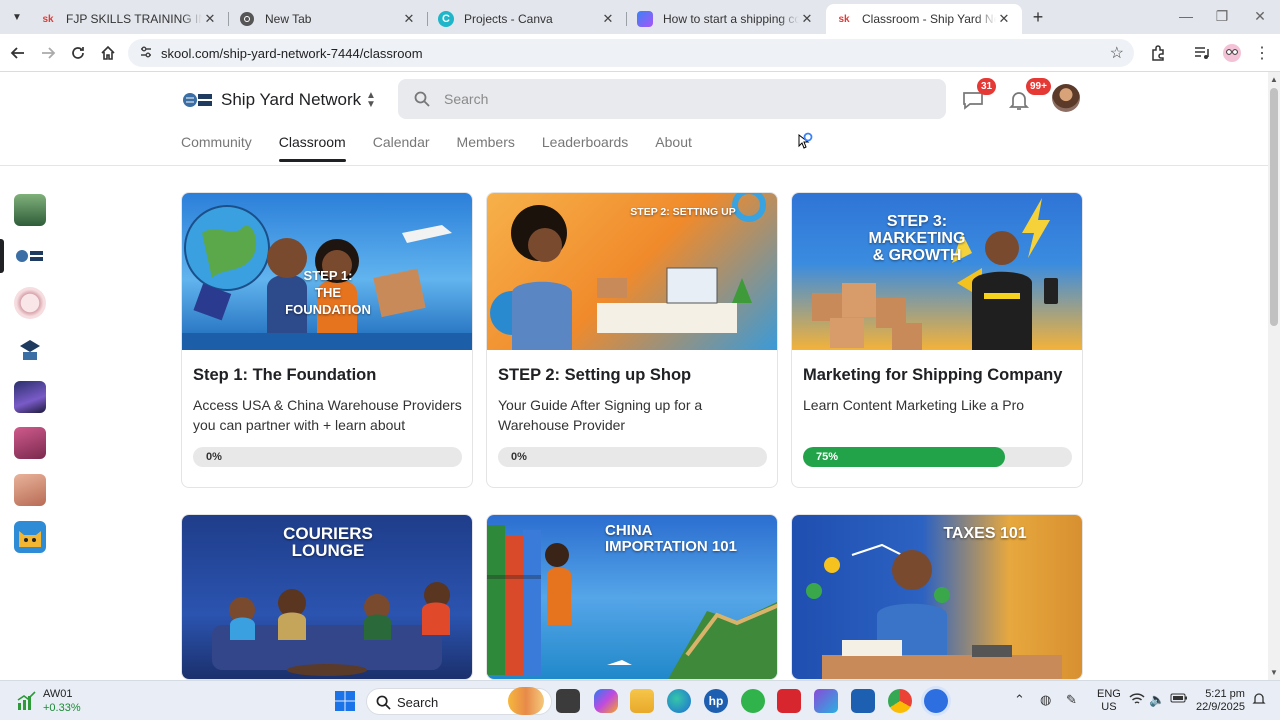  I want to click on tab-title: How to start a shipping company, so click(731, 19).